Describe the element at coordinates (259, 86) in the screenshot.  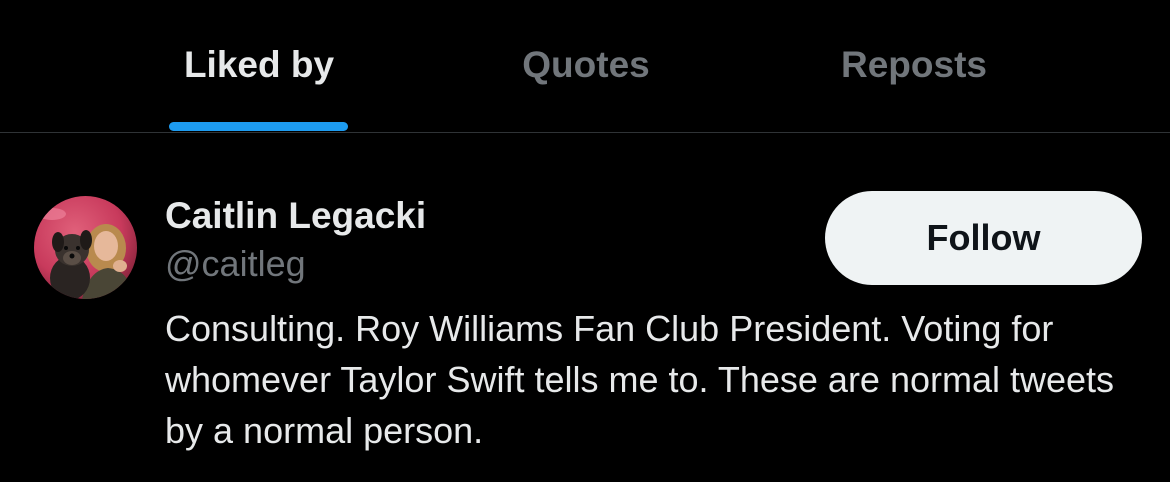
I see `tab-liked-by: Liked by` at that location.